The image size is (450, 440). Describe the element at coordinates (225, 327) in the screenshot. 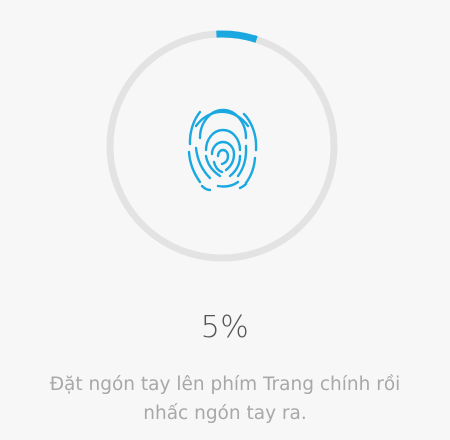

I see `progress-percent-label: 5%` at that location.